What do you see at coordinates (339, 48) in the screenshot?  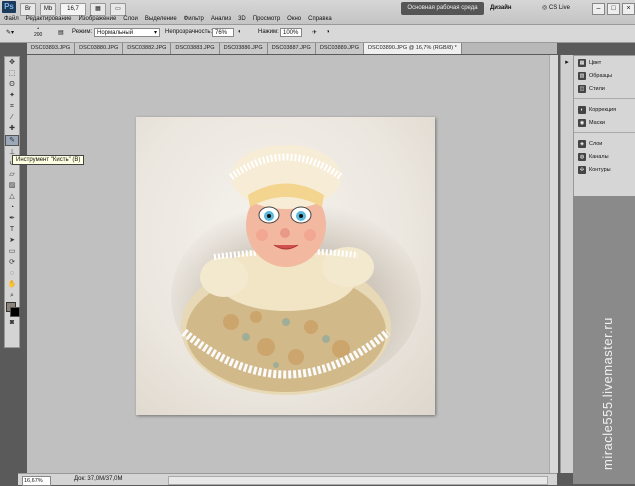 I see `tab-document: DSC03889.JPG` at bounding box center [339, 48].